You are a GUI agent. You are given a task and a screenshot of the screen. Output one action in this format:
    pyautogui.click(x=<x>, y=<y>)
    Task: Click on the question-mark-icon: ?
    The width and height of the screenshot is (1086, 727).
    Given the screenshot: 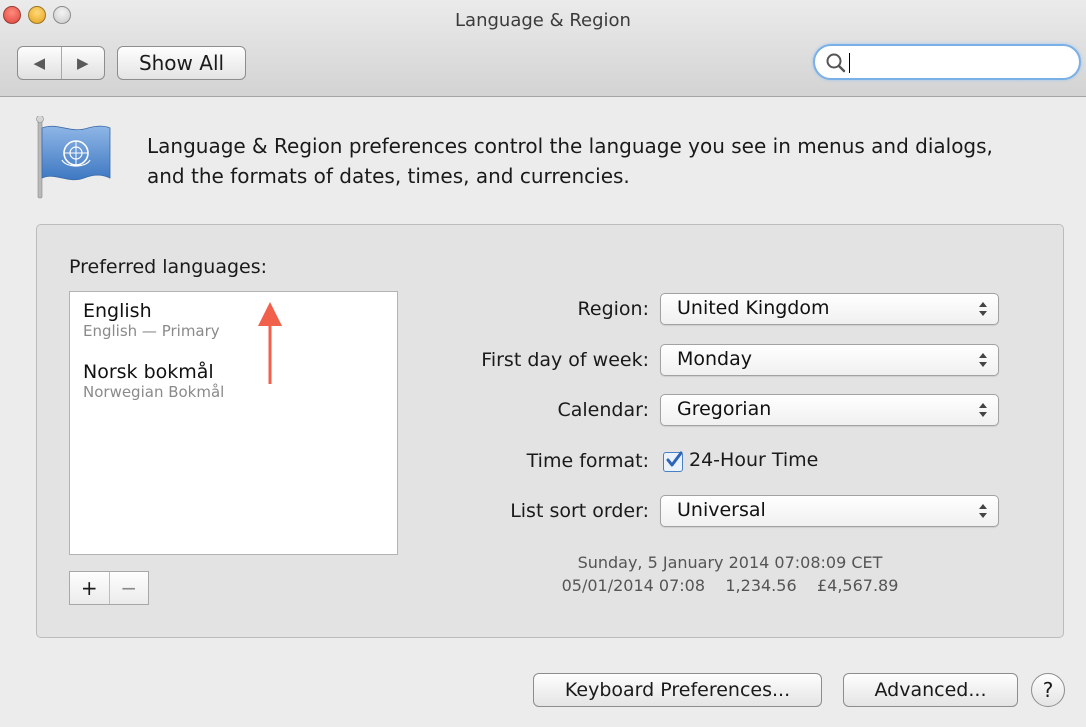 What is the action you would take?
    pyautogui.click(x=1048, y=690)
    